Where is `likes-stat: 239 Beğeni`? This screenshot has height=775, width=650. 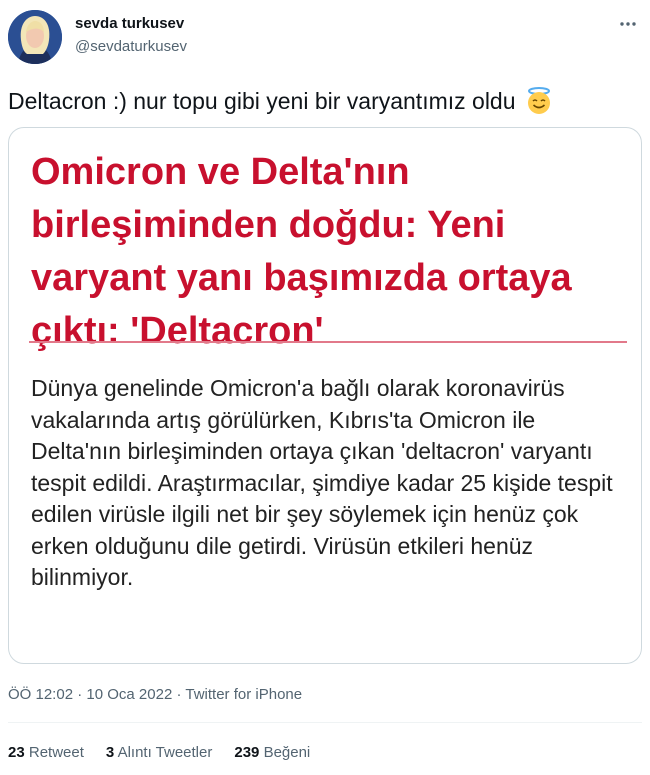
likes-stat: 239 Beğeni is located at coordinates (272, 752).